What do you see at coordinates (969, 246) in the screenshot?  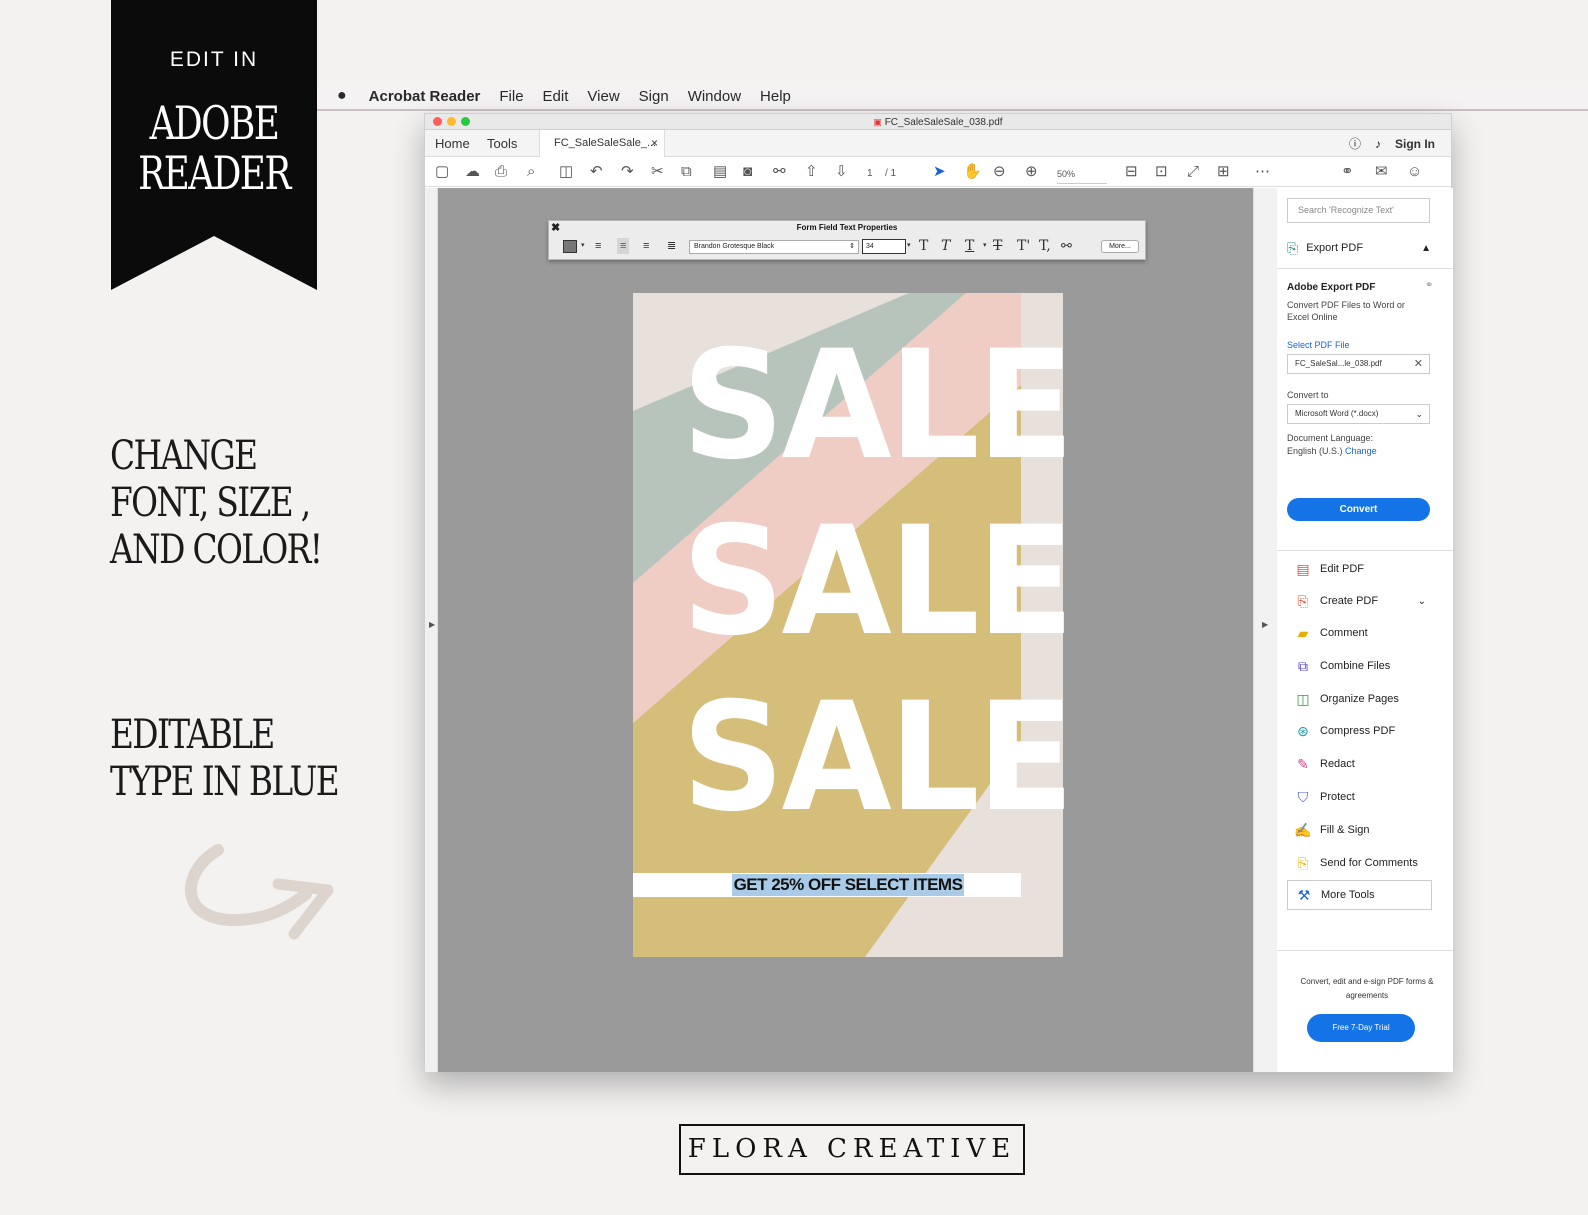 I see `underline-icon: T` at bounding box center [969, 246].